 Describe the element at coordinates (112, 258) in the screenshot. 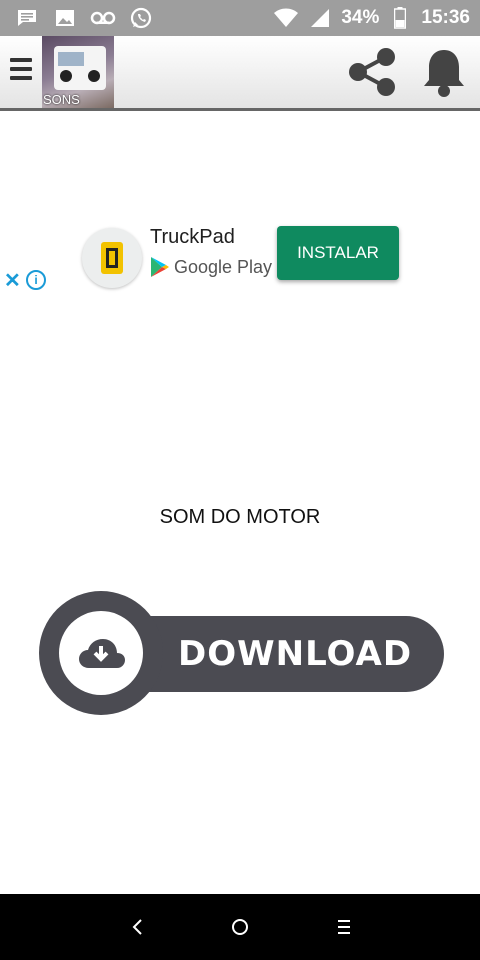

I see `truckpad-app-icon` at that location.